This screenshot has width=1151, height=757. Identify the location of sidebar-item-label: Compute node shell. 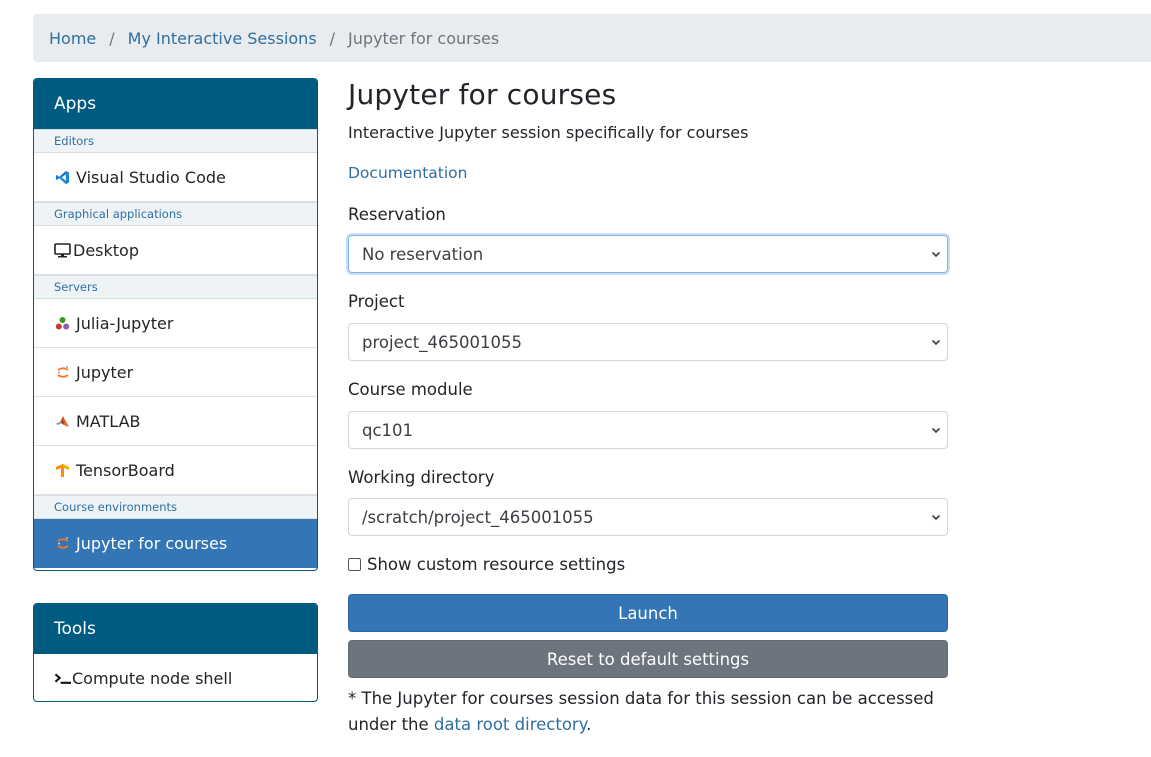
(152, 678).